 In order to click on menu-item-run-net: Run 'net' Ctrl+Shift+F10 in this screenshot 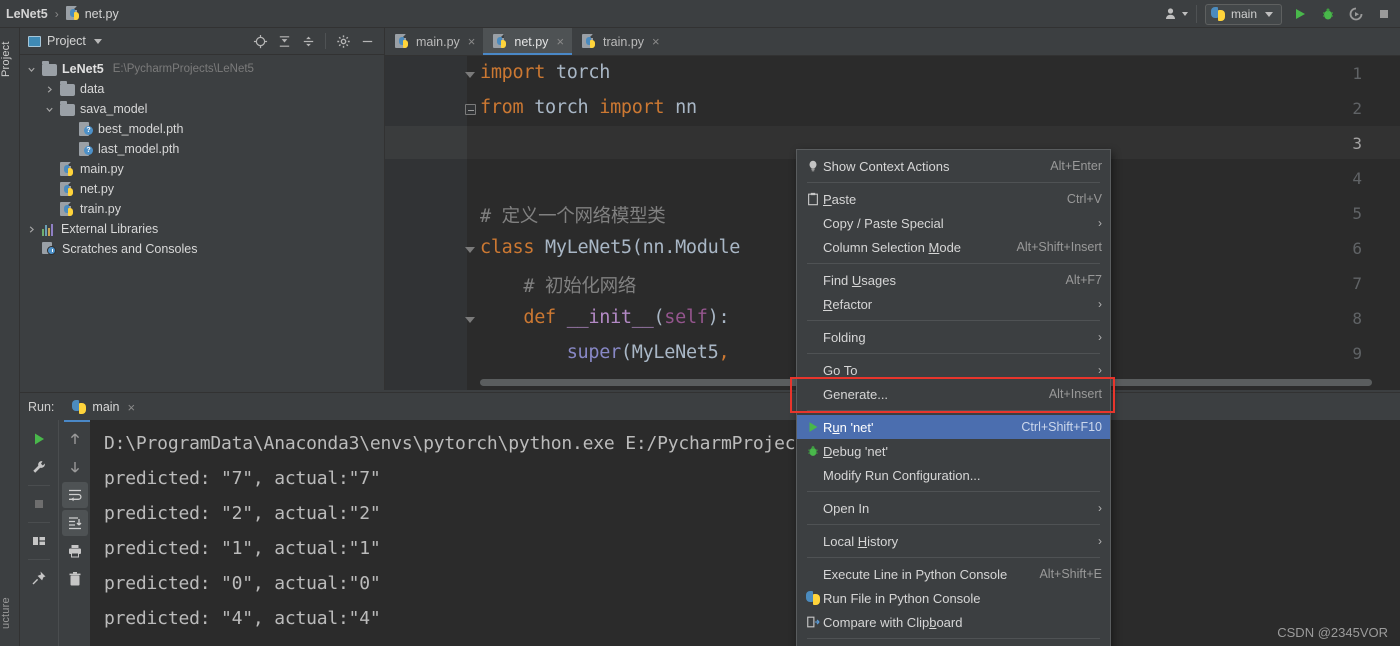, I will do `click(953, 427)`.